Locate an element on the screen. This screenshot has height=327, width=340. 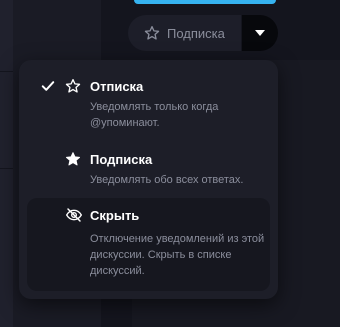
star-filled-icon is located at coordinates (73, 159).